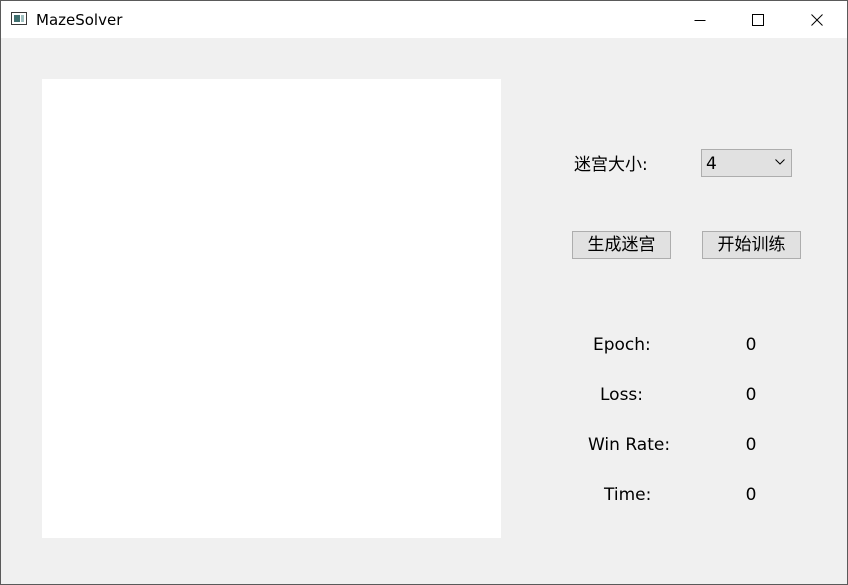 This screenshot has height=585, width=848. Describe the element at coordinates (622, 395) in the screenshot. I see `loss-label: Loss:` at that location.